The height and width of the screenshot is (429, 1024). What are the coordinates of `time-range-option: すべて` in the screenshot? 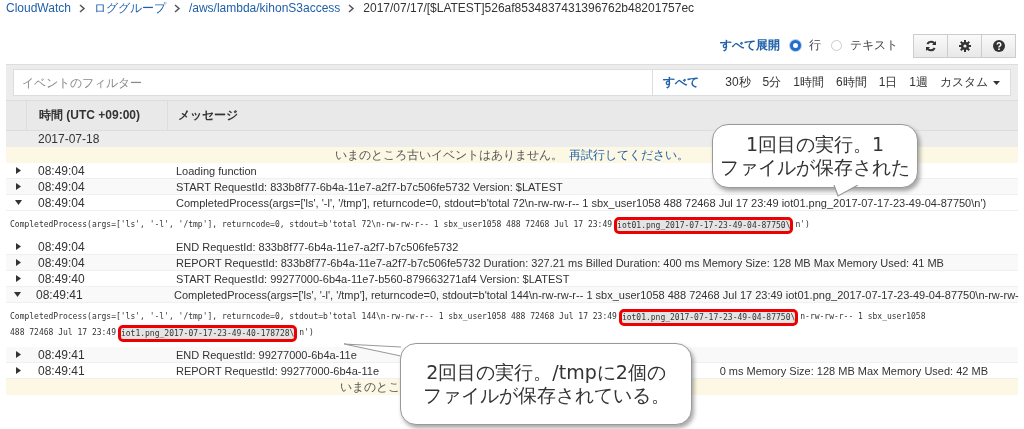 It's located at (681, 82).